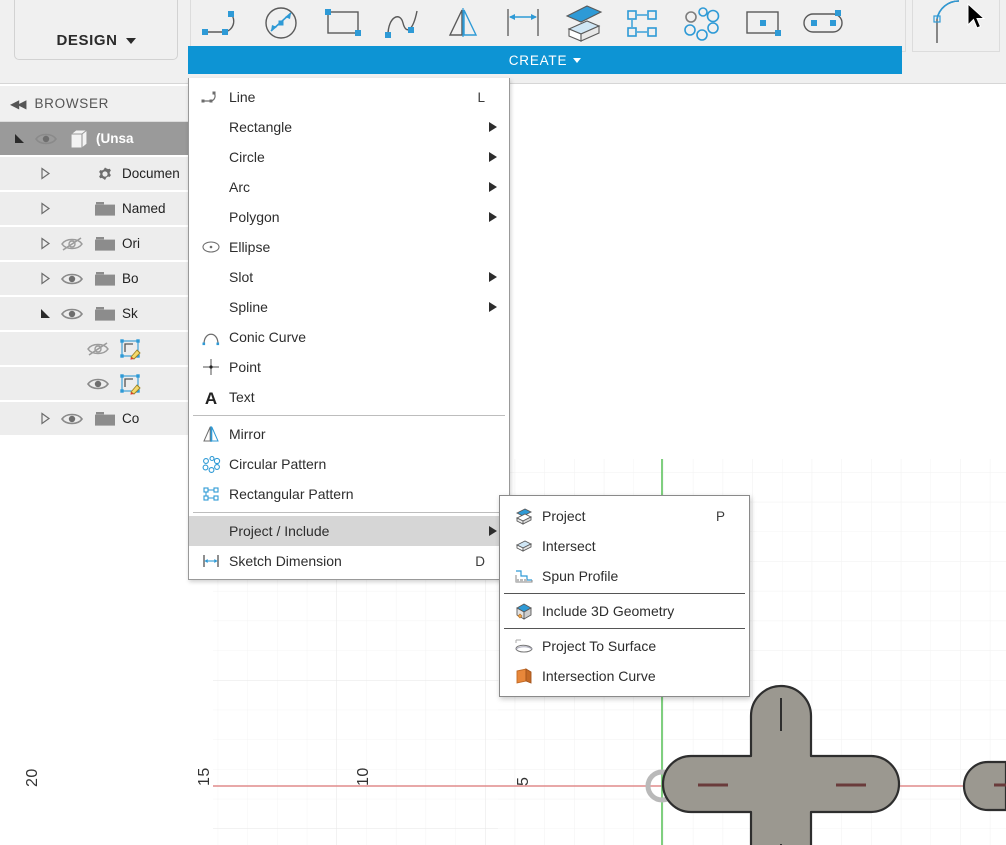 Image resolution: width=1006 pixels, height=845 pixels. I want to click on create-menu-item-shortcut: D, so click(480, 561).